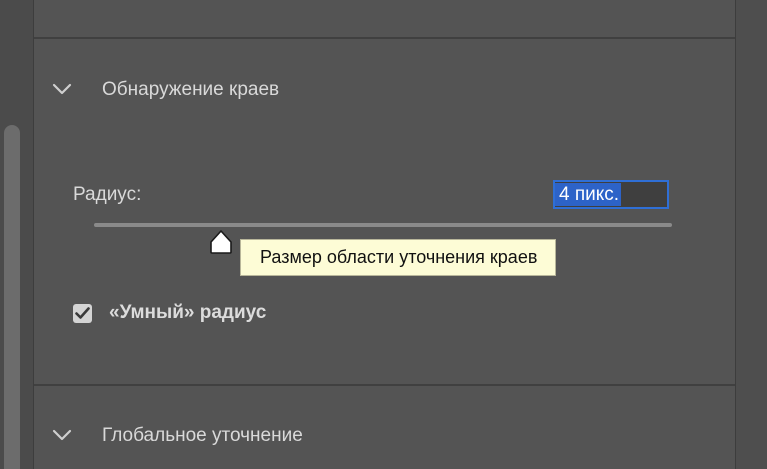 Image resolution: width=767 pixels, height=469 pixels. I want to click on radius-input: 4 пикс., so click(611, 194).